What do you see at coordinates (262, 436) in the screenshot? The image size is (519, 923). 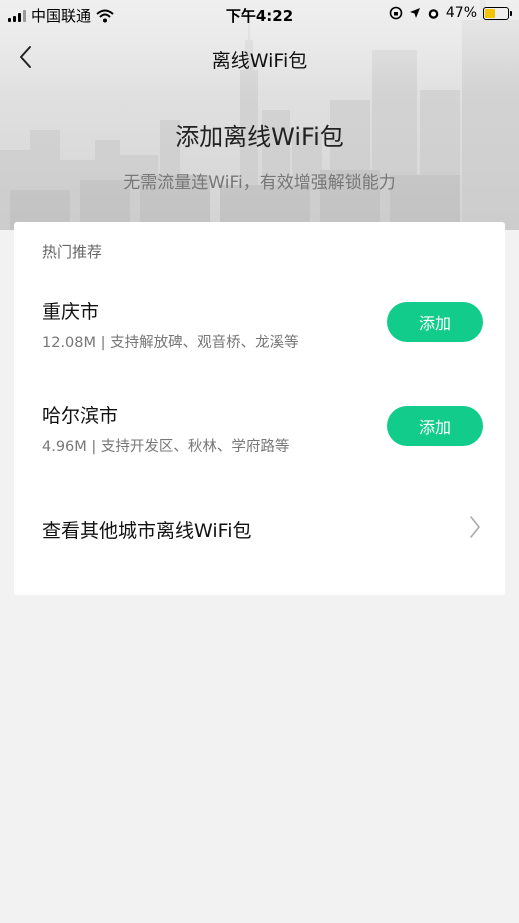 I see `city-item-harbin: 哈尔滨市 4.96M | 支持开发区、秋林、学府路等 添加` at bounding box center [262, 436].